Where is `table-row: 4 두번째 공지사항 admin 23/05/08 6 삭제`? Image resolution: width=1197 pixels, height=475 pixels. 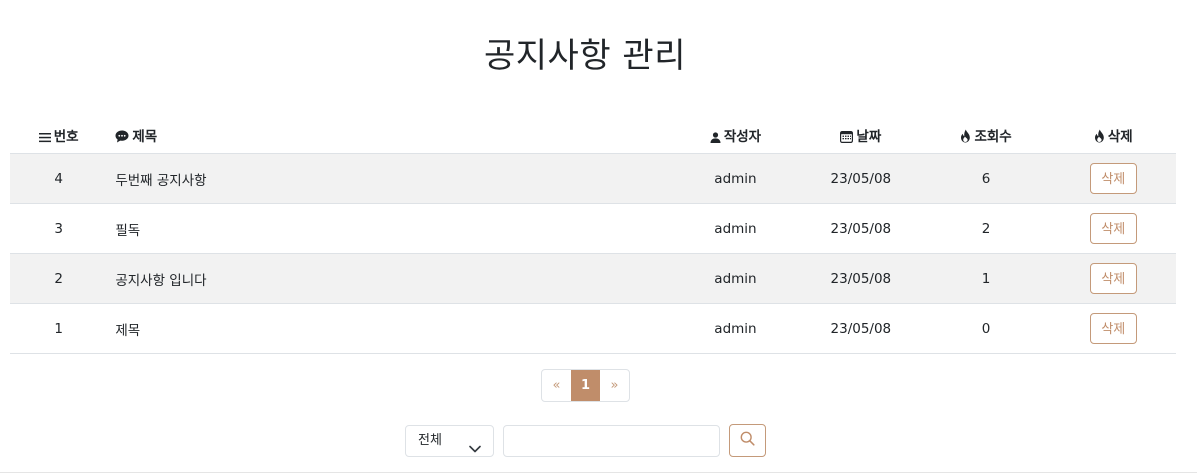 table-row: 4 두번째 공지사항 admin 23/05/08 6 삭제 is located at coordinates (593, 178).